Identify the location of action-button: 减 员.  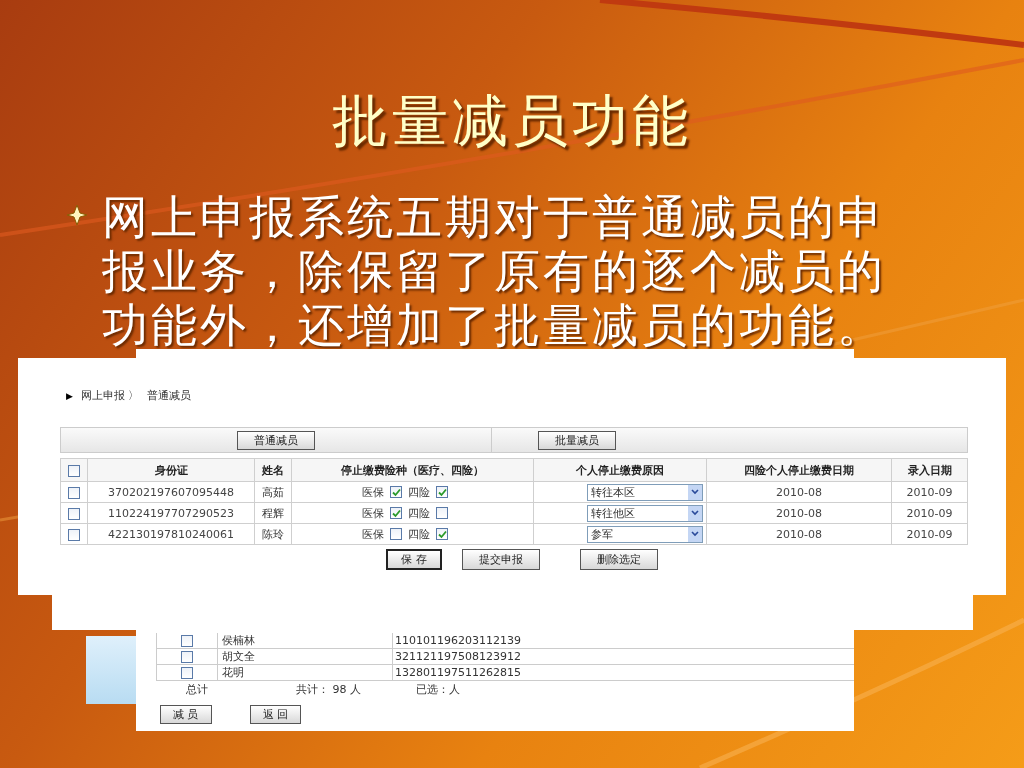
(186, 714).